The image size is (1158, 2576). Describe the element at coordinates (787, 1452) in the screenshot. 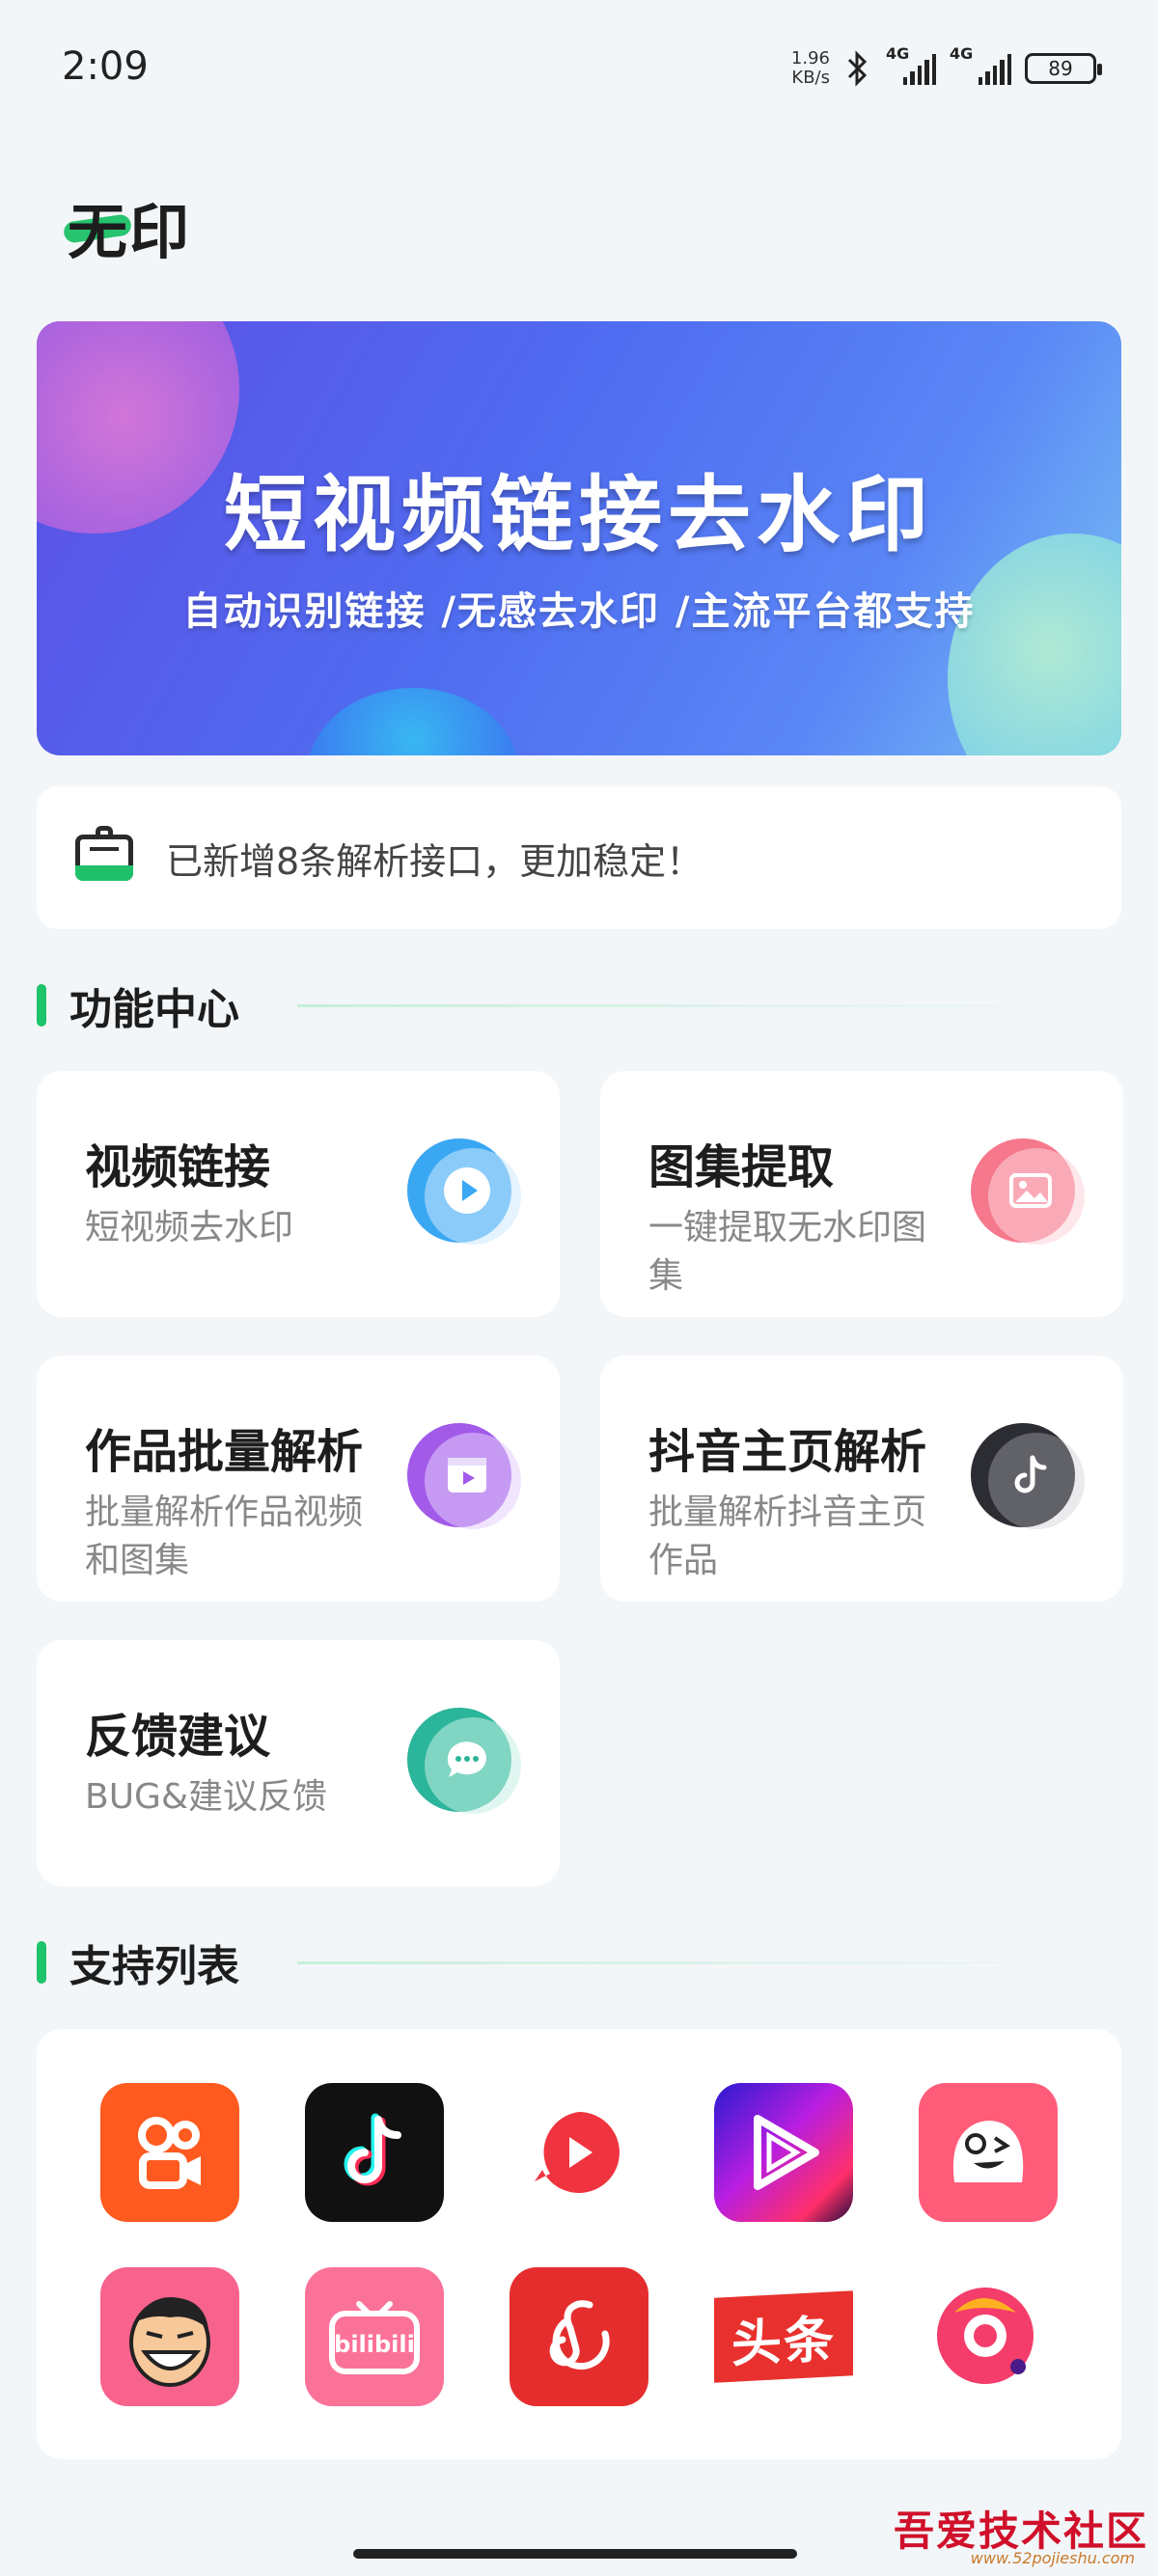

I see `card-title: 抖音主页解析` at that location.